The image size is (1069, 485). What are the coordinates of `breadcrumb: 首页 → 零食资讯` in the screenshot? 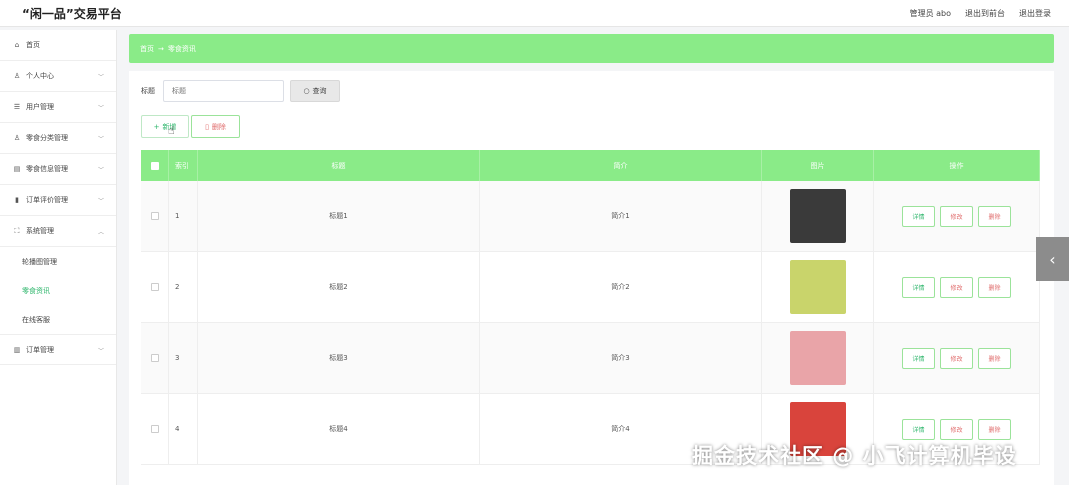 It's located at (591, 48).